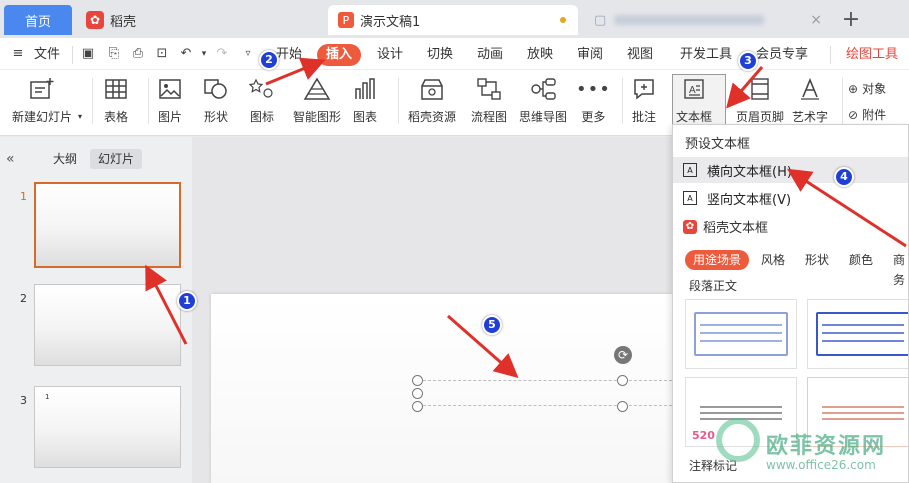 Image resolution: width=909 pixels, height=483 pixels. I want to click on rotate-icon: ⟳, so click(623, 355).